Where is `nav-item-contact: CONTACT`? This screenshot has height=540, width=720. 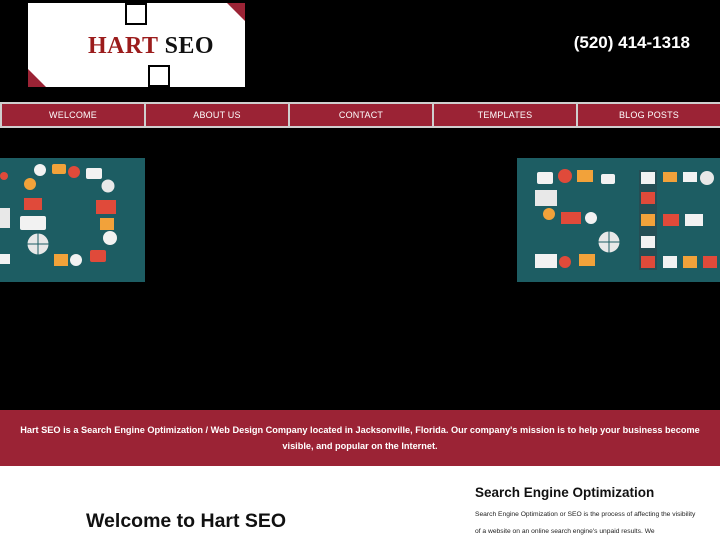
nav-item-contact: CONTACT is located at coordinates (361, 115).